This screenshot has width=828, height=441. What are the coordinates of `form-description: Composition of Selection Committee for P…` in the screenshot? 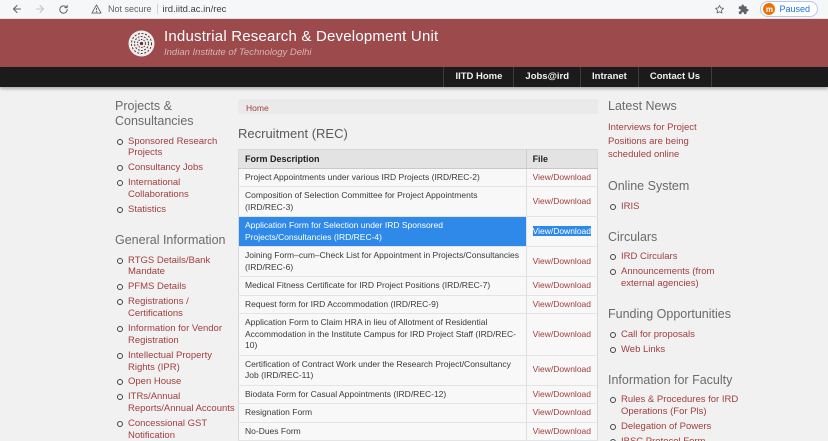 It's located at (382, 202).